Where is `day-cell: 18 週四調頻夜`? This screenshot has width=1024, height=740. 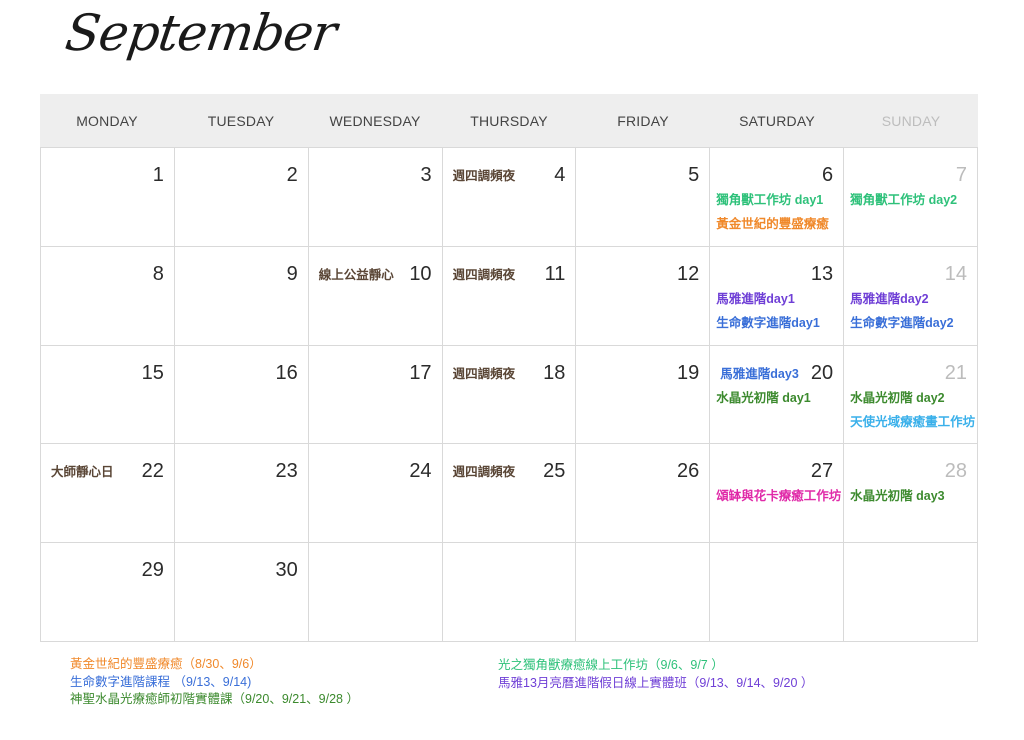
day-cell: 18 週四調頻夜 is located at coordinates (509, 395).